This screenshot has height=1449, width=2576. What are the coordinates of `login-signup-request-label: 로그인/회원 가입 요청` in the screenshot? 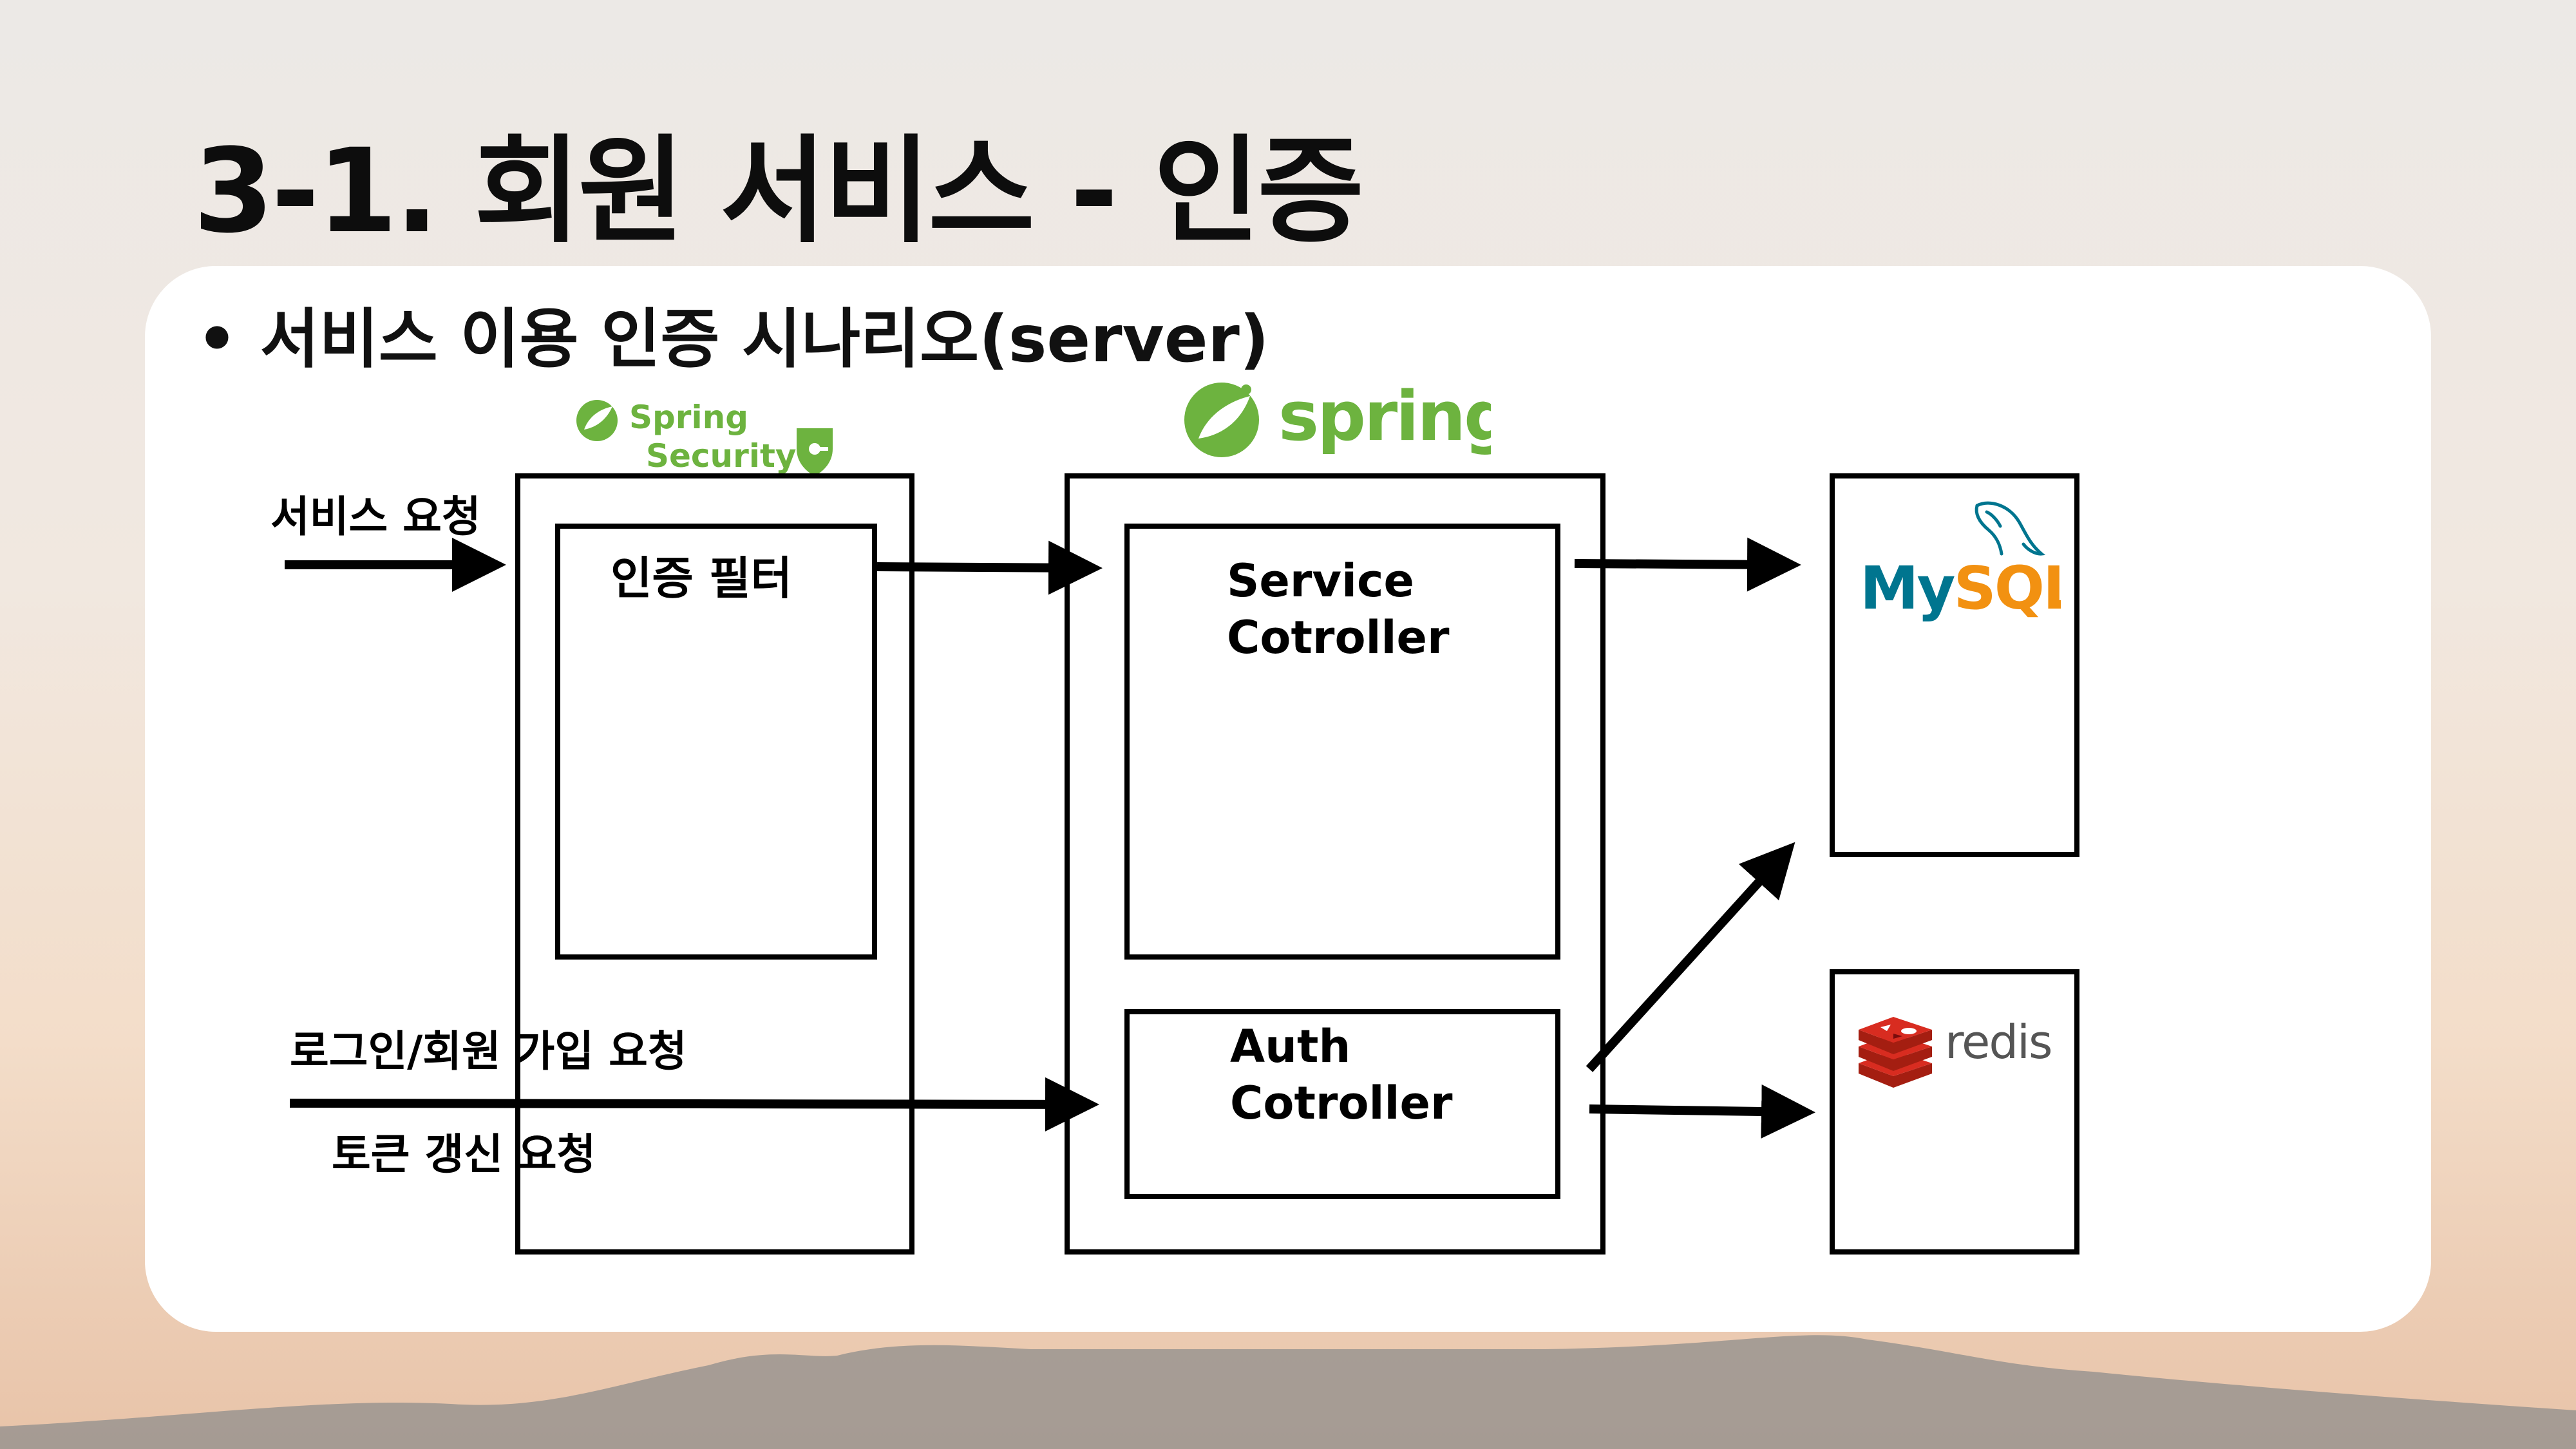 It's located at (489, 1051).